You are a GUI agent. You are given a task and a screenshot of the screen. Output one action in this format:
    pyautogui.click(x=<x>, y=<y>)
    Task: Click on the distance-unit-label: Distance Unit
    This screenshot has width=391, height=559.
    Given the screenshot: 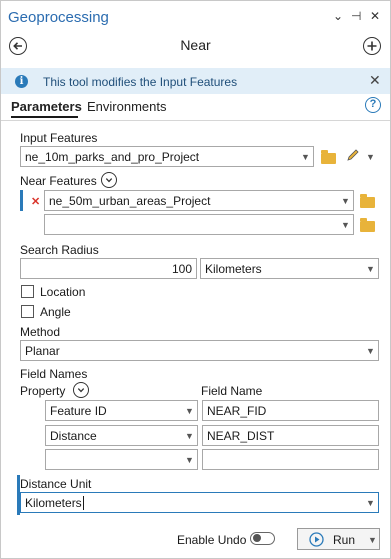 What is the action you would take?
    pyautogui.click(x=56, y=484)
    